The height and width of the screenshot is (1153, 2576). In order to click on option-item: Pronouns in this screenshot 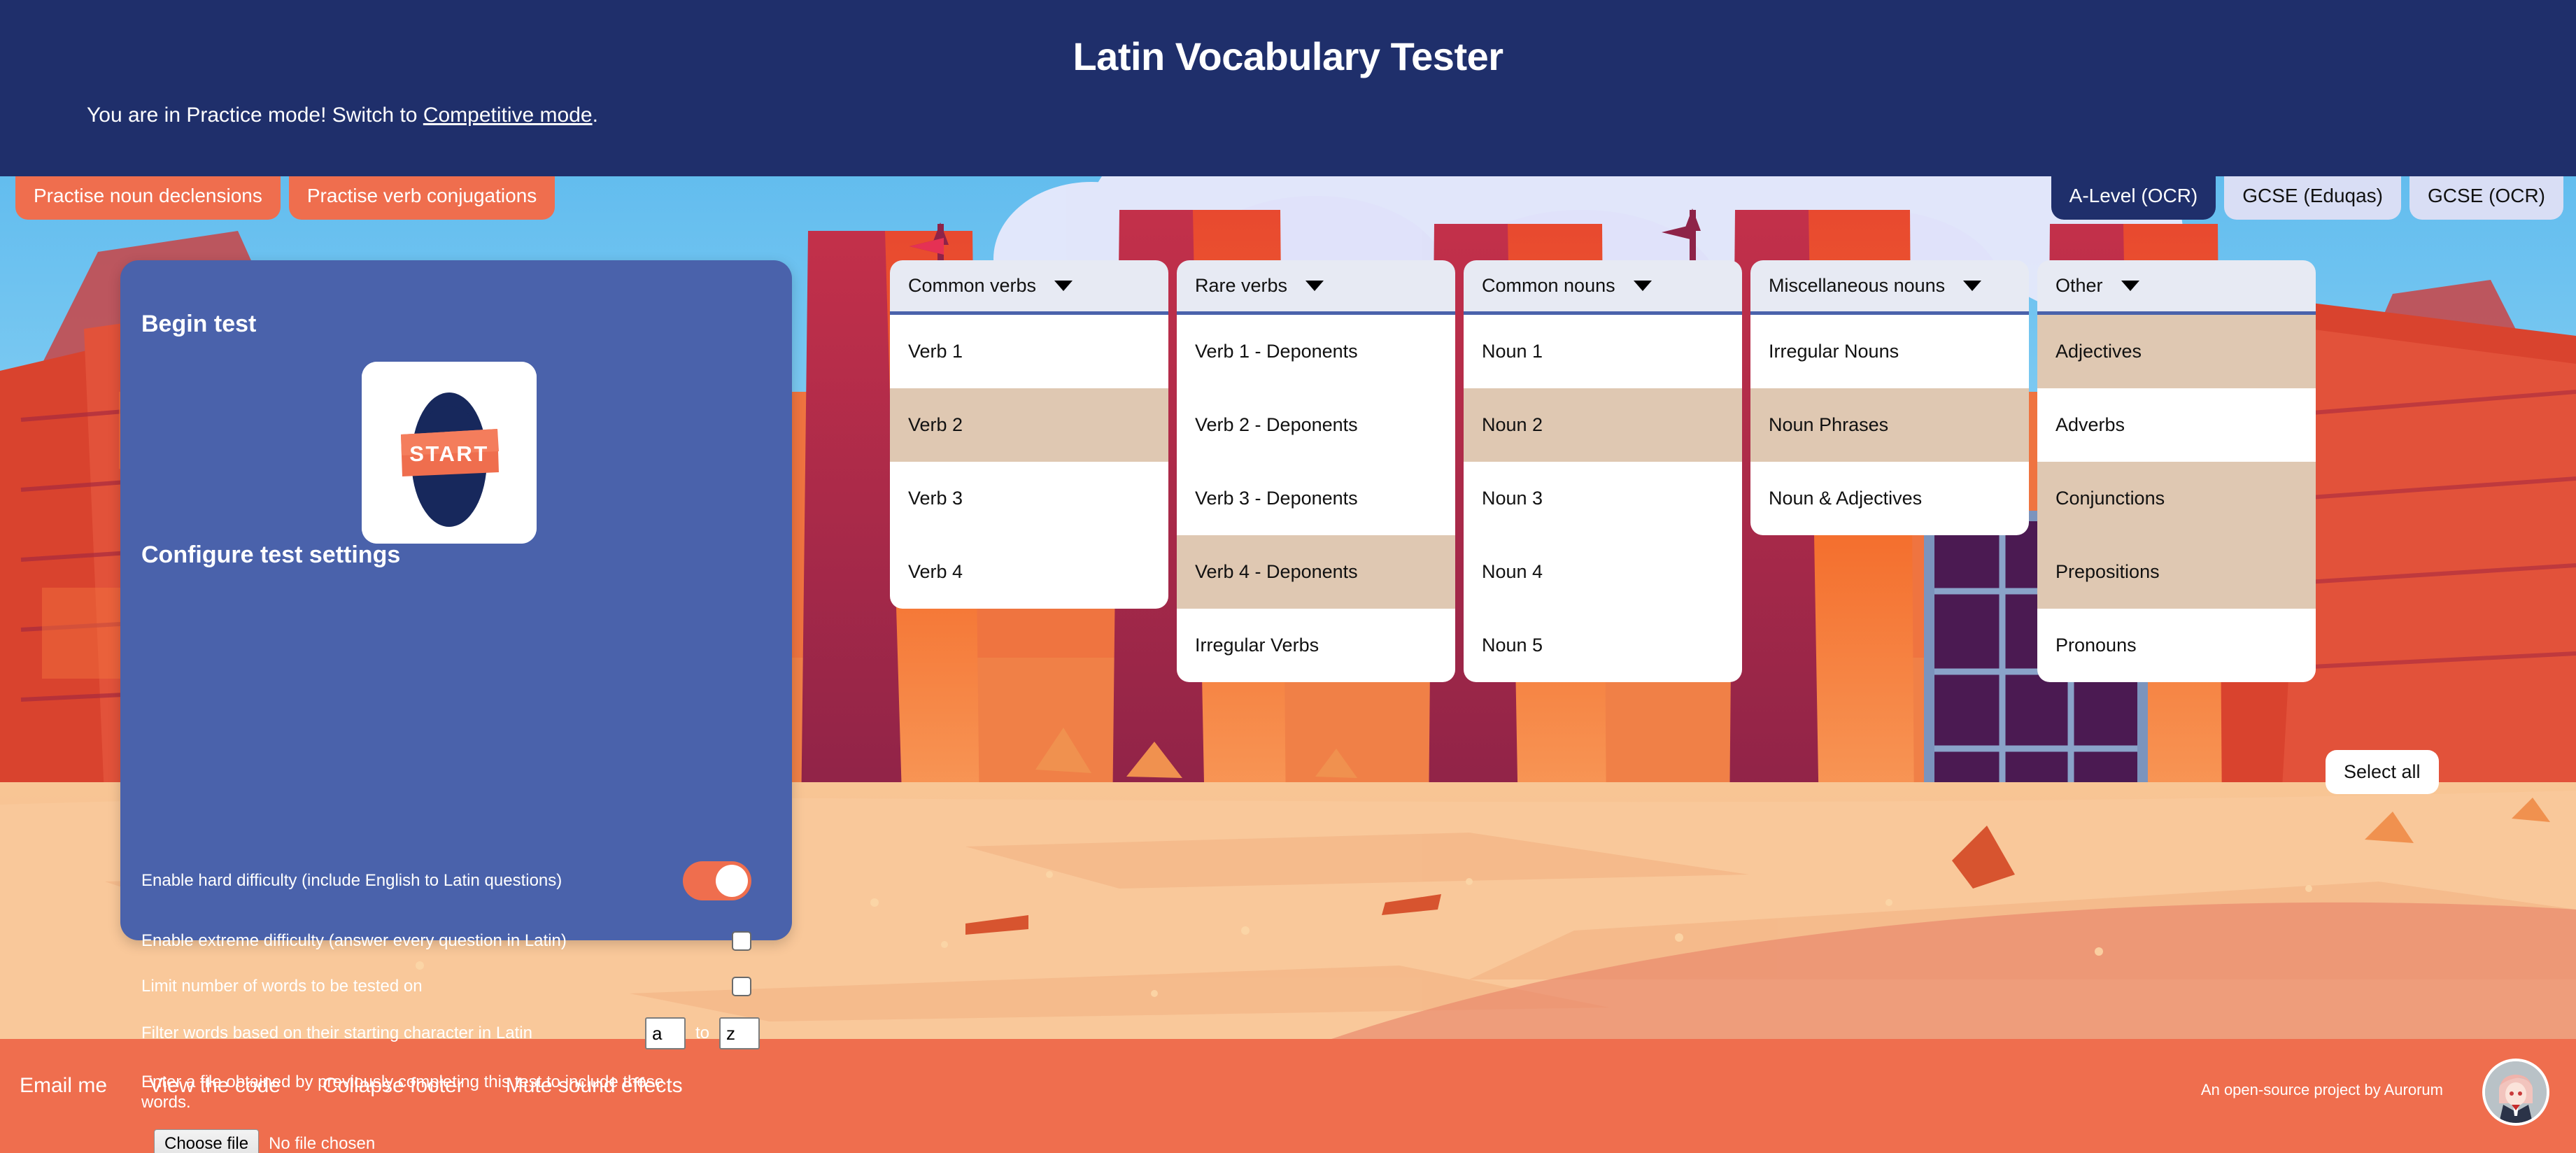, I will do `click(2176, 645)`.